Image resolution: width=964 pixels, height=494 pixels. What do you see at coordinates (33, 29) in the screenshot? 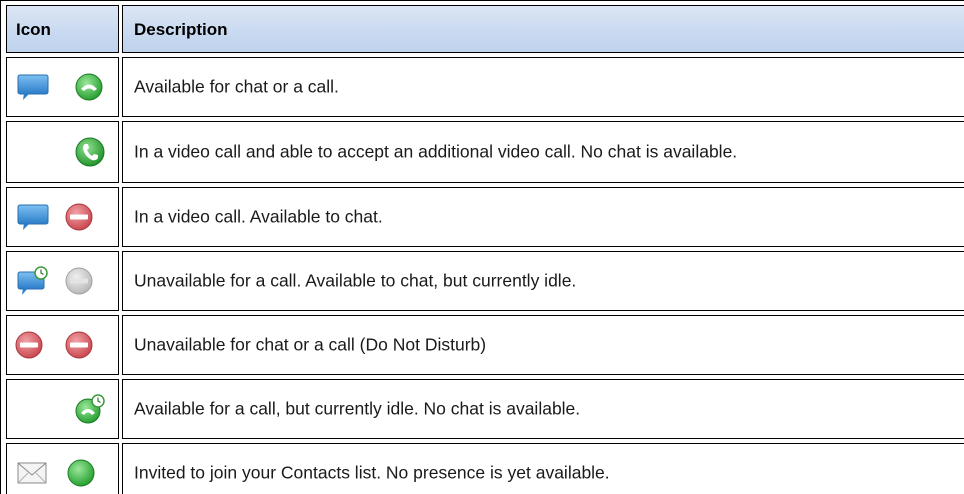
I see `header-icon-label: Icon` at bounding box center [33, 29].